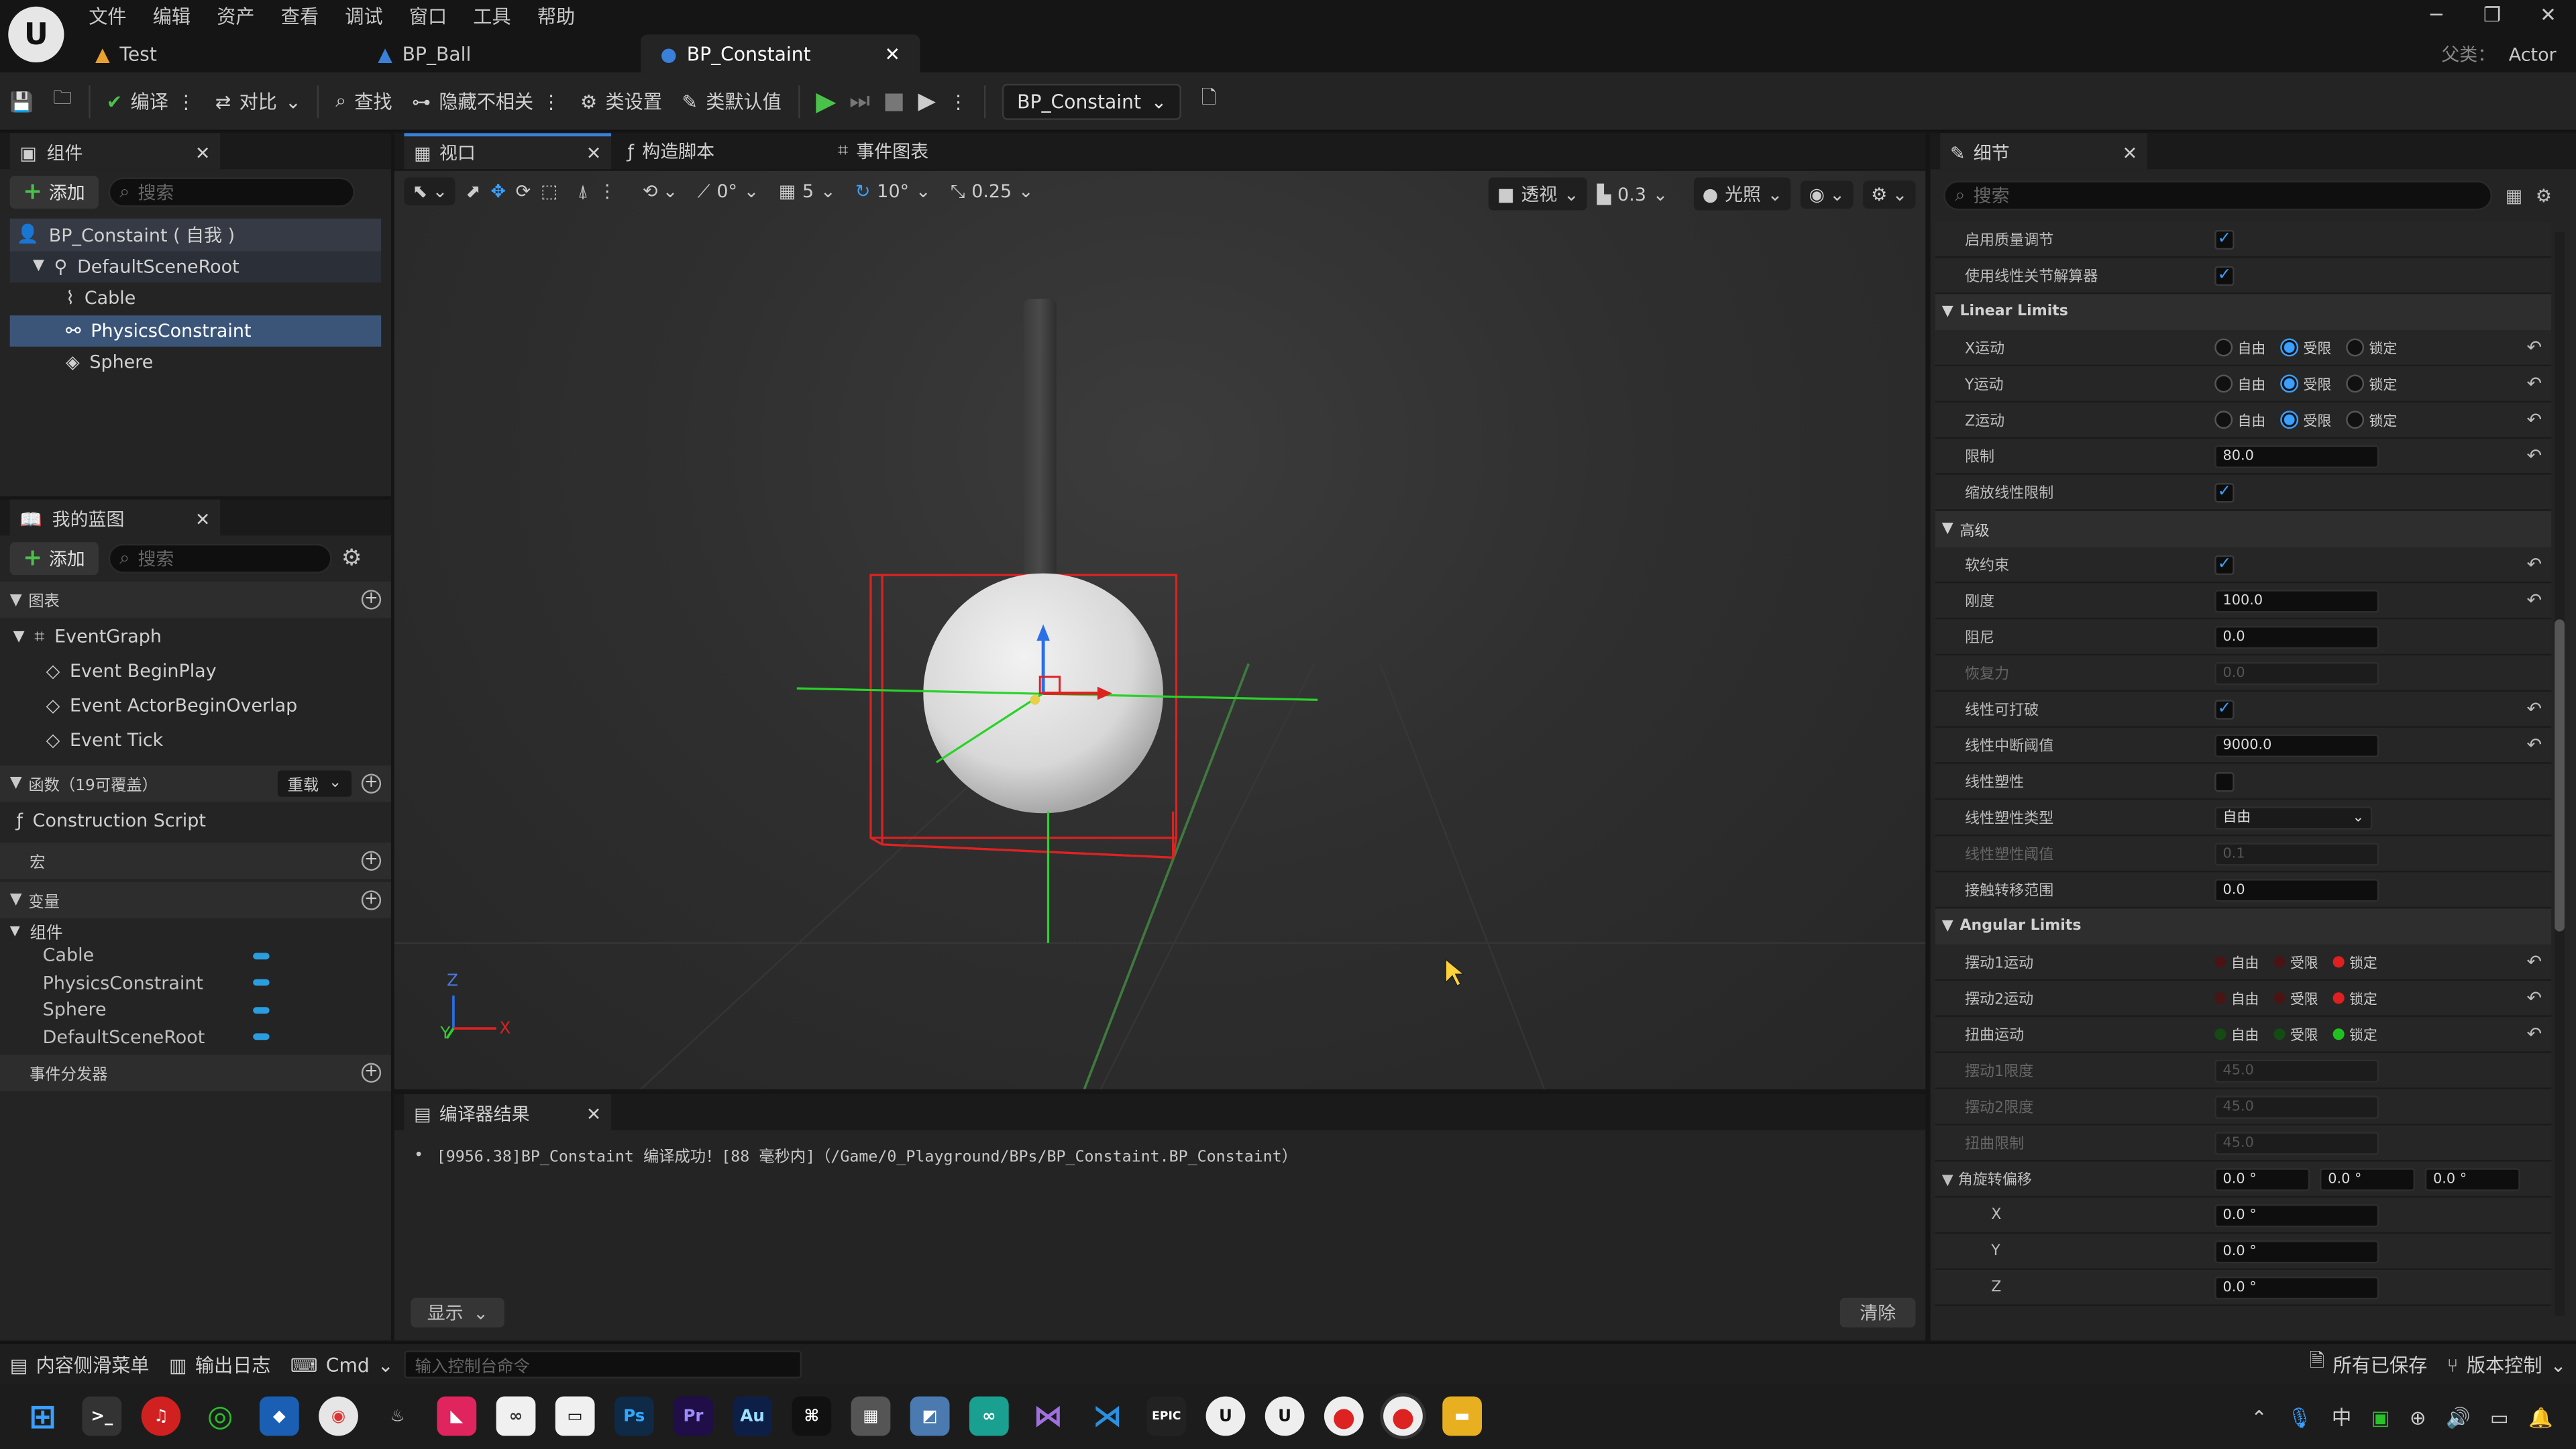 This screenshot has width=2576, height=1449. What do you see at coordinates (2293, 817) in the screenshot?
I see `plasticity-type-dropdown: 自由 ⌄` at bounding box center [2293, 817].